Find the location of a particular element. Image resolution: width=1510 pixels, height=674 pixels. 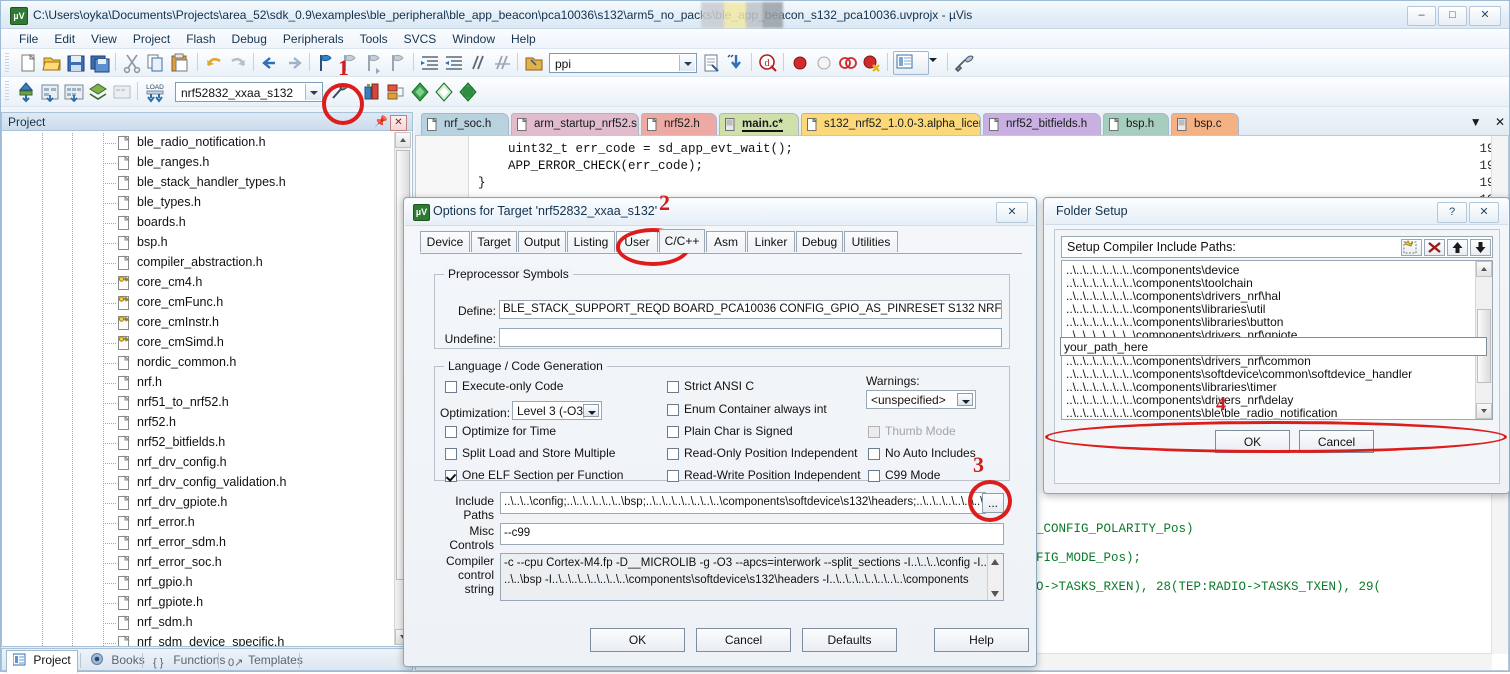

tree-item: nrf_drv_config.h is located at coordinates (198, 463).